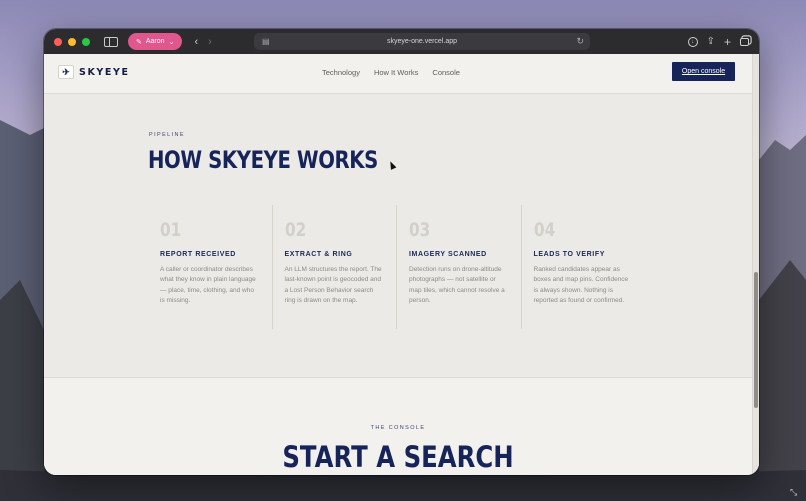 This screenshot has height=501, width=806. Describe the element at coordinates (569, 254) in the screenshot. I see `step-title: LEADS TO VERIFY` at that location.